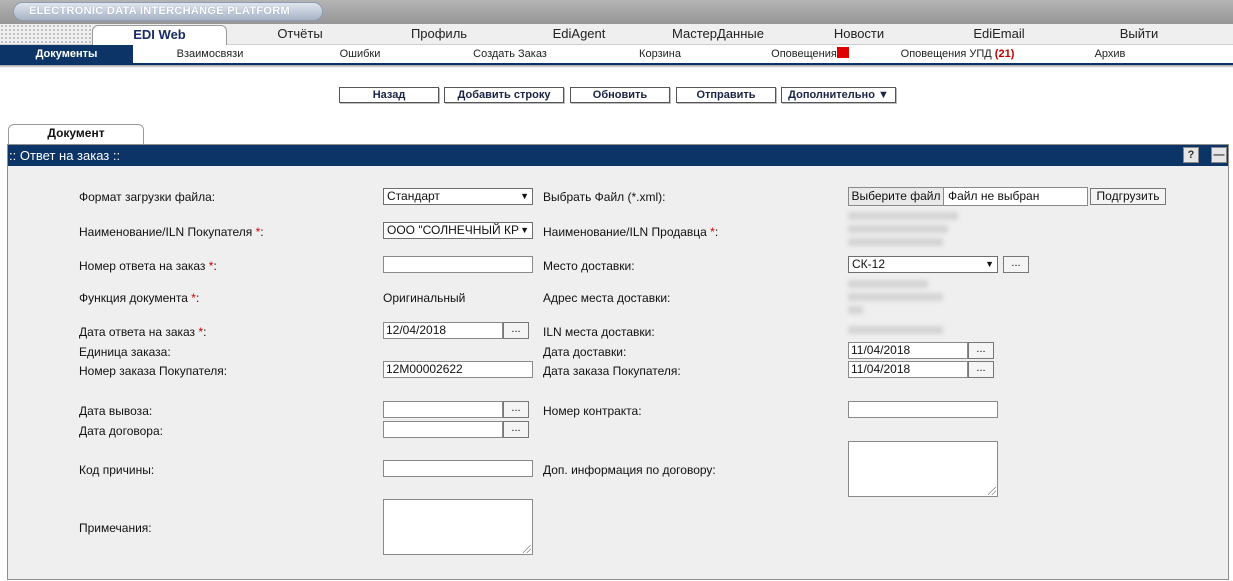 Image resolution: width=1233 pixels, height=581 pixels. I want to click on sub-nav-create-order: Создать Заказ, so click(510, 54).